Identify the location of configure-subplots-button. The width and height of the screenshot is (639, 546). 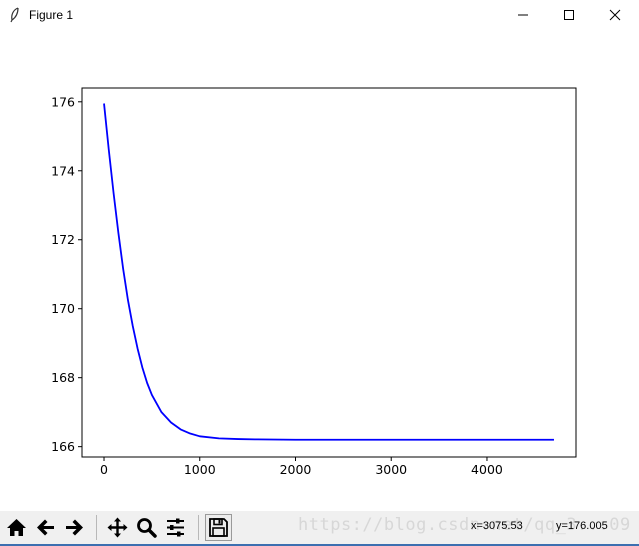
(175, 527).